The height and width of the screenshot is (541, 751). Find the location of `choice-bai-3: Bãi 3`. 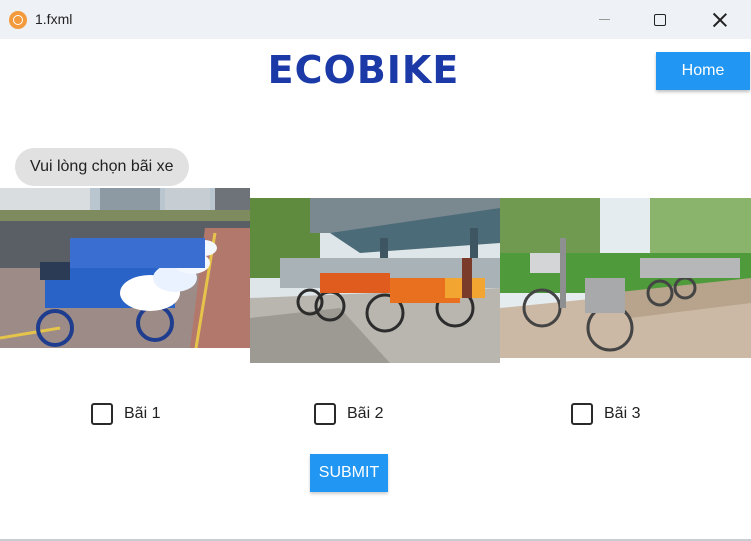

choice-bai-3: Bãi 3 is located at coordinates (605, 414).